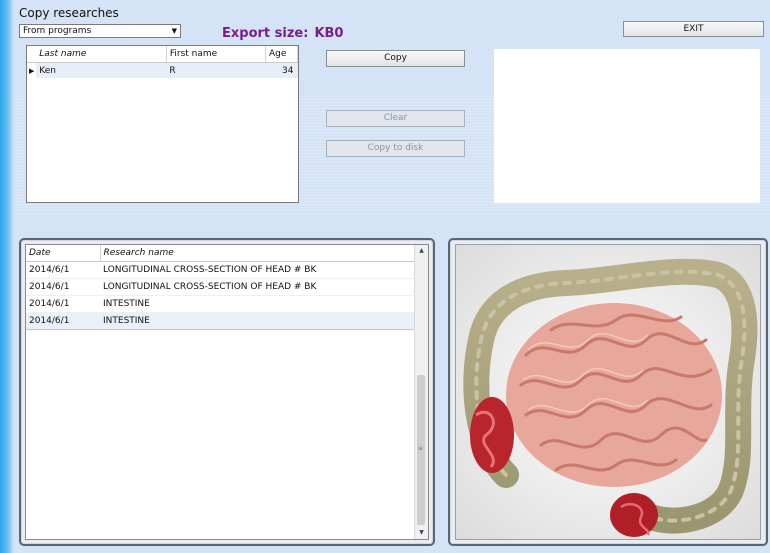 This screenshot has width=770, height=553. I want to click on column-date: Date, so click(63, 253).